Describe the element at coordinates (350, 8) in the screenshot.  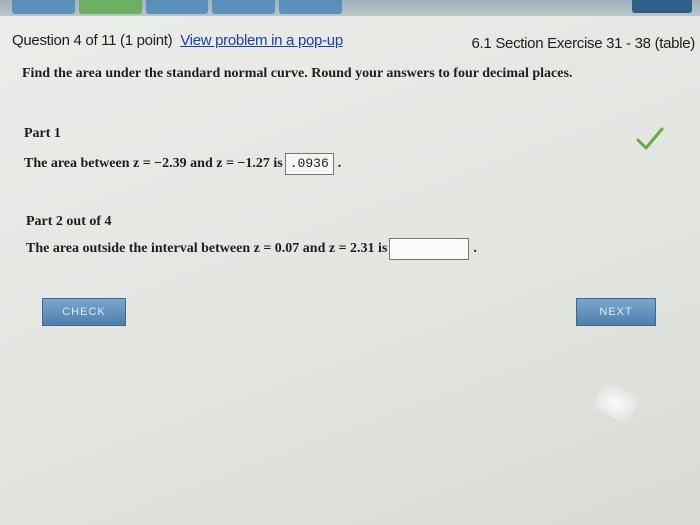
I see `browser-top-strip` at that location.